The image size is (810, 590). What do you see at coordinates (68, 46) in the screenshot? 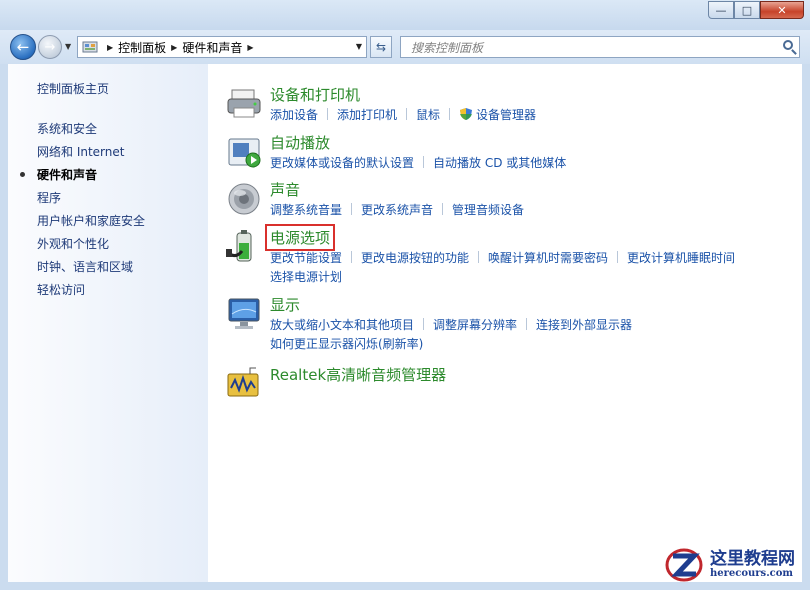
I see `recent-pages-dropdown: ▼` at bounding box center [68, 46].